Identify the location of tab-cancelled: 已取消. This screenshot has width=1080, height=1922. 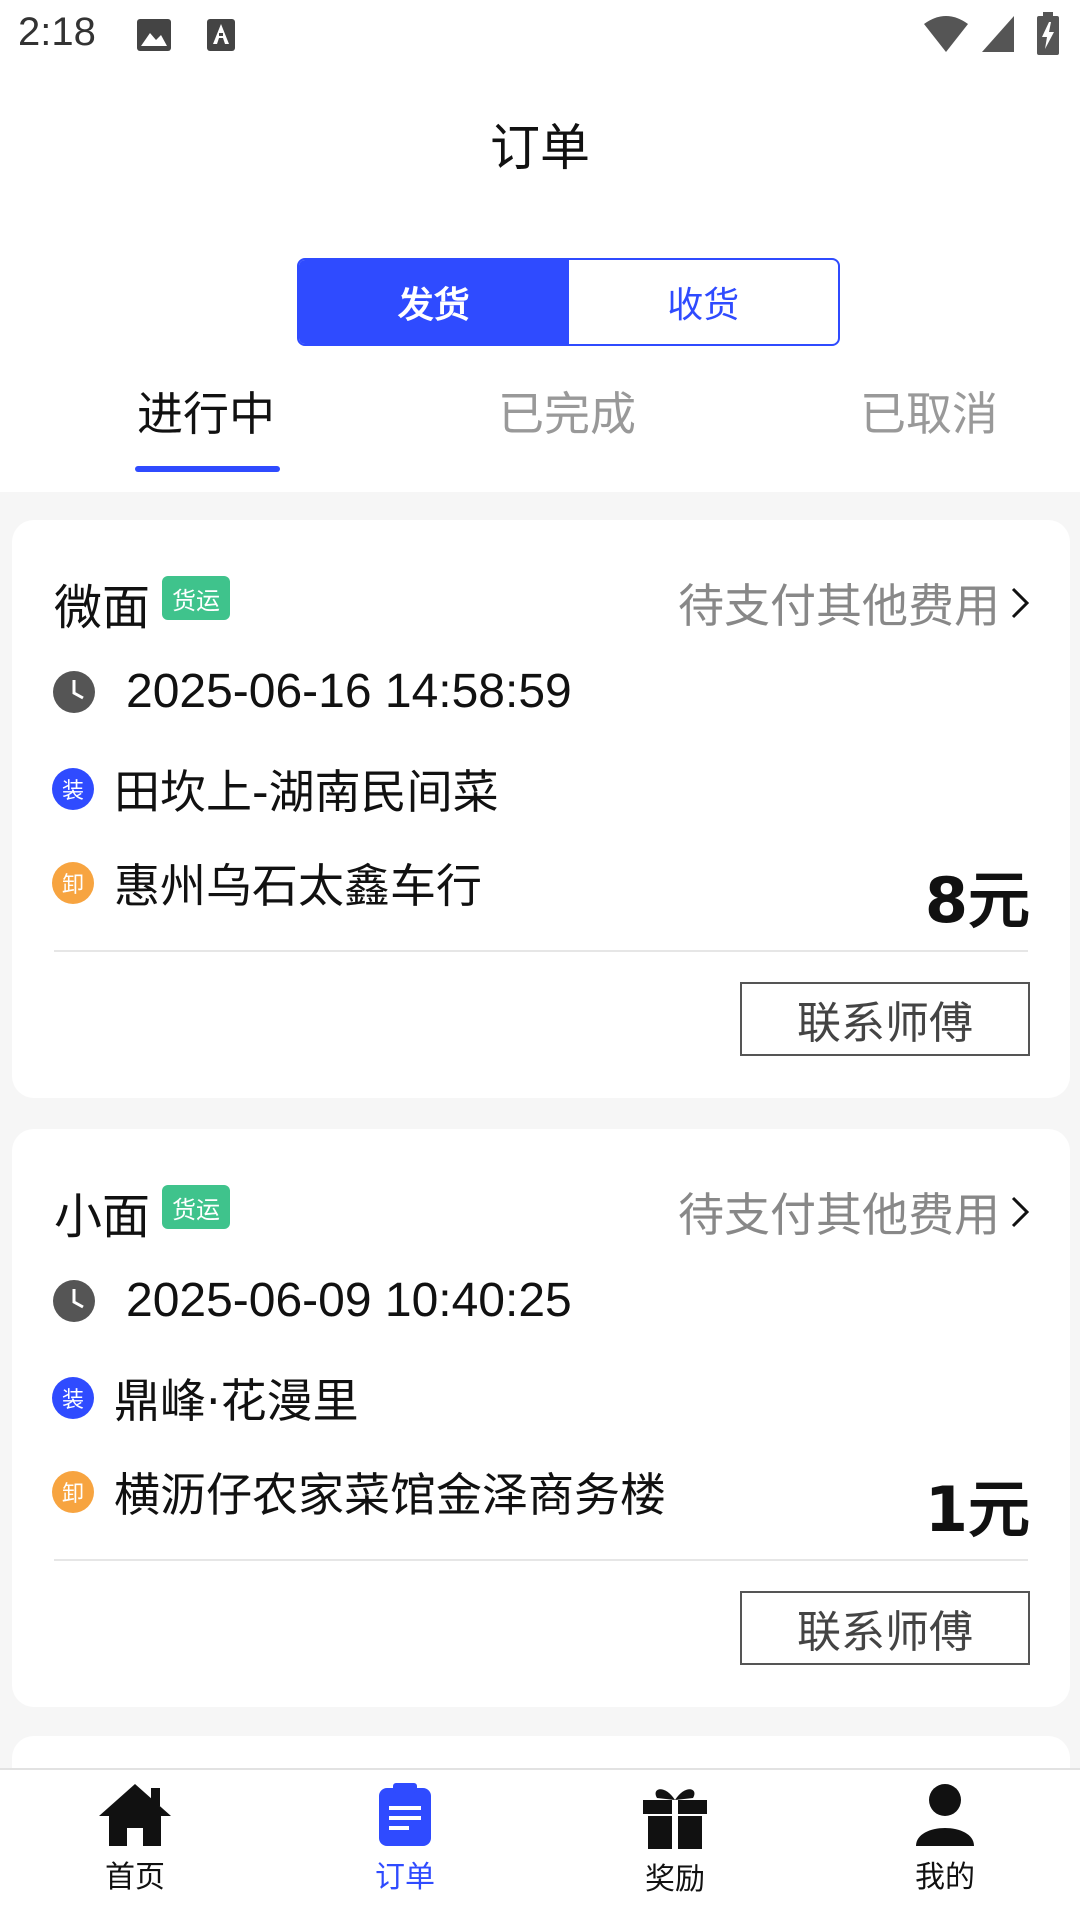
(929, 411).